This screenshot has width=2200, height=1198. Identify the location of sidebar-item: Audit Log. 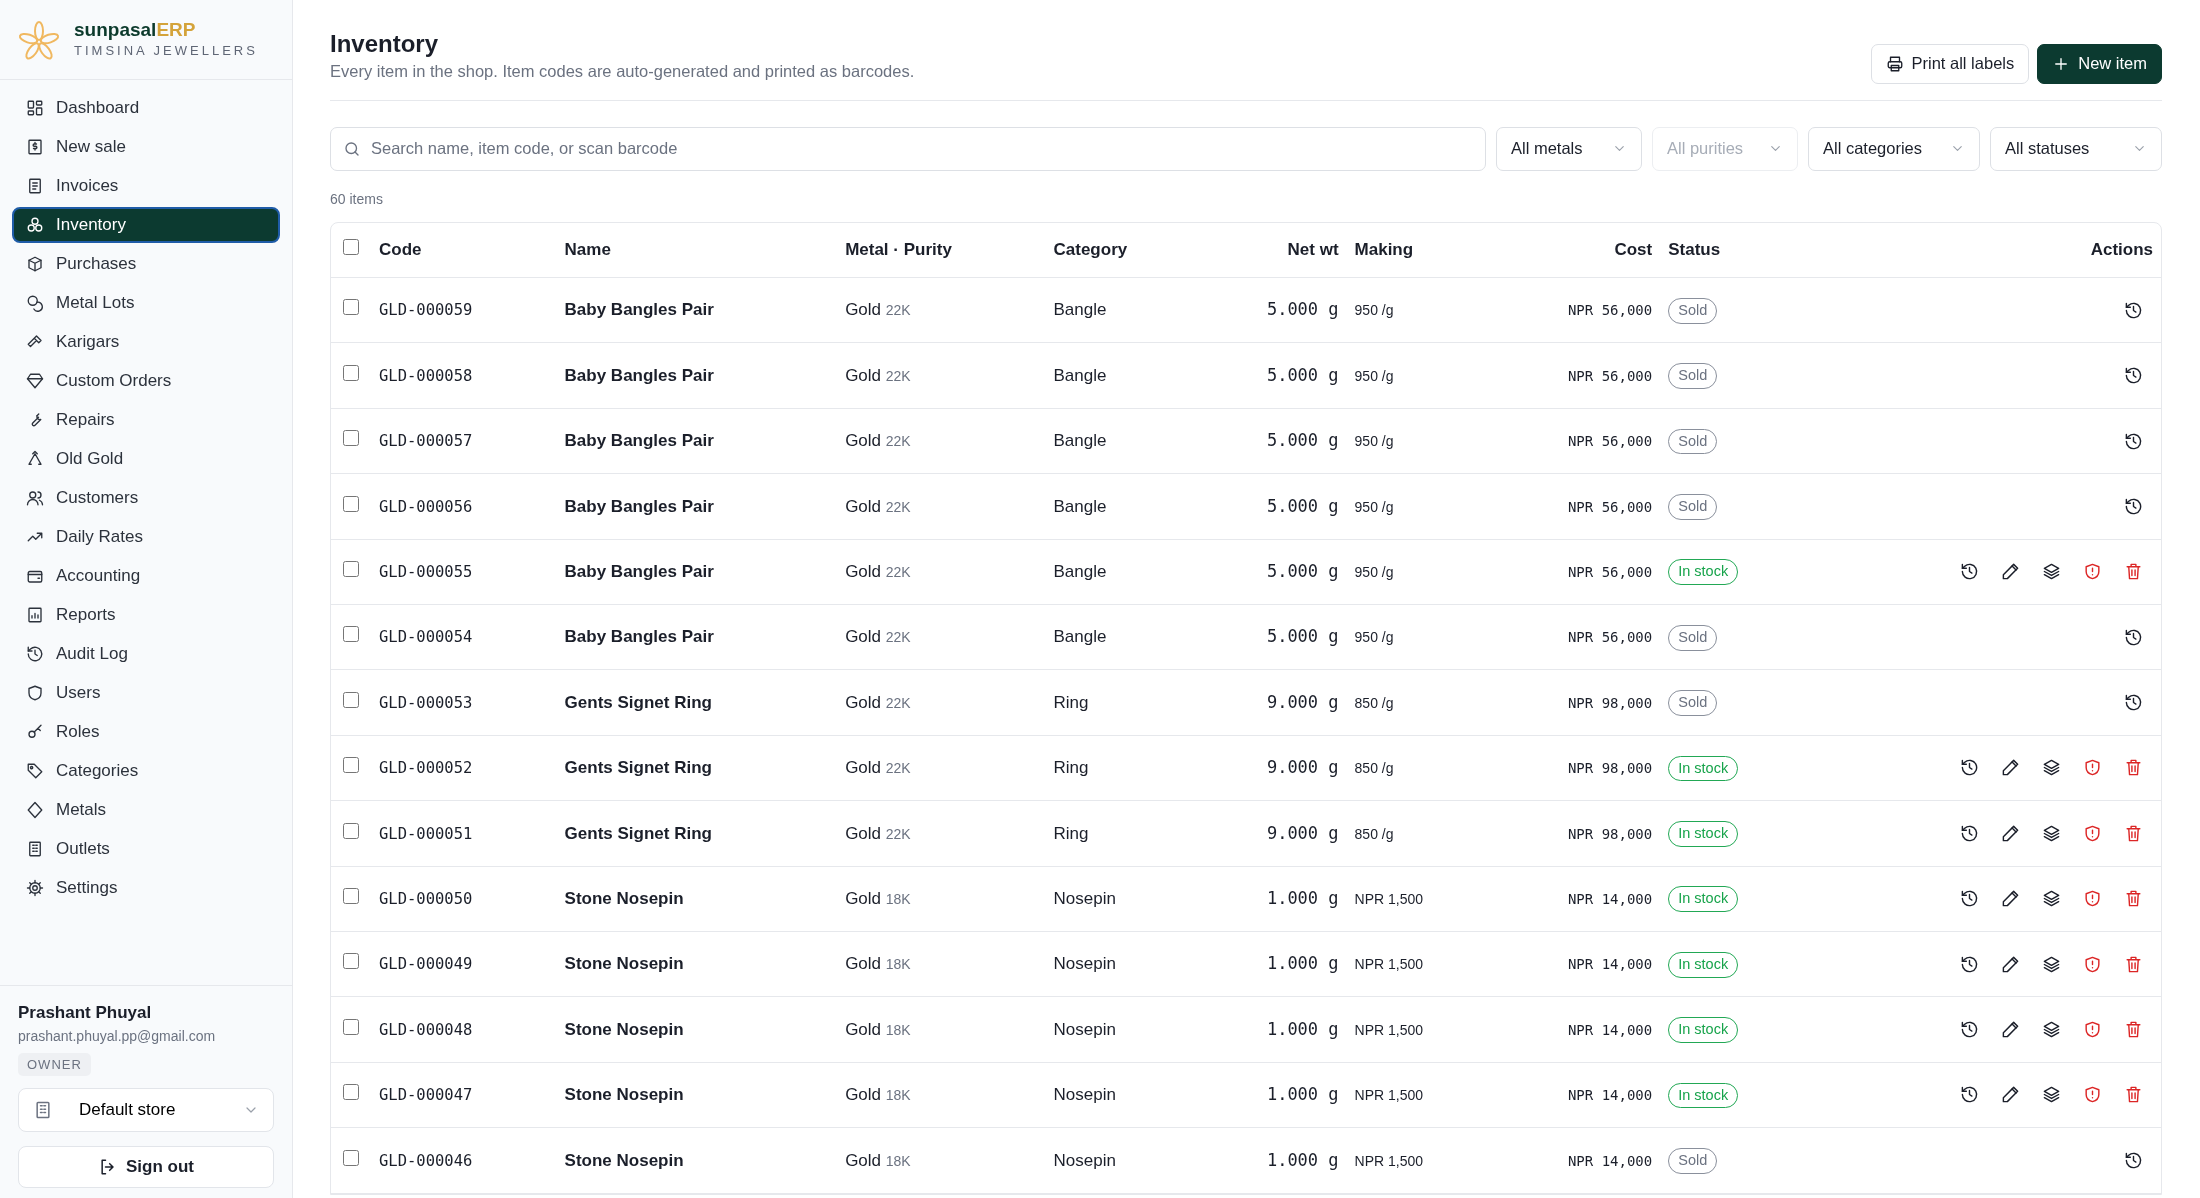
(146, 654).